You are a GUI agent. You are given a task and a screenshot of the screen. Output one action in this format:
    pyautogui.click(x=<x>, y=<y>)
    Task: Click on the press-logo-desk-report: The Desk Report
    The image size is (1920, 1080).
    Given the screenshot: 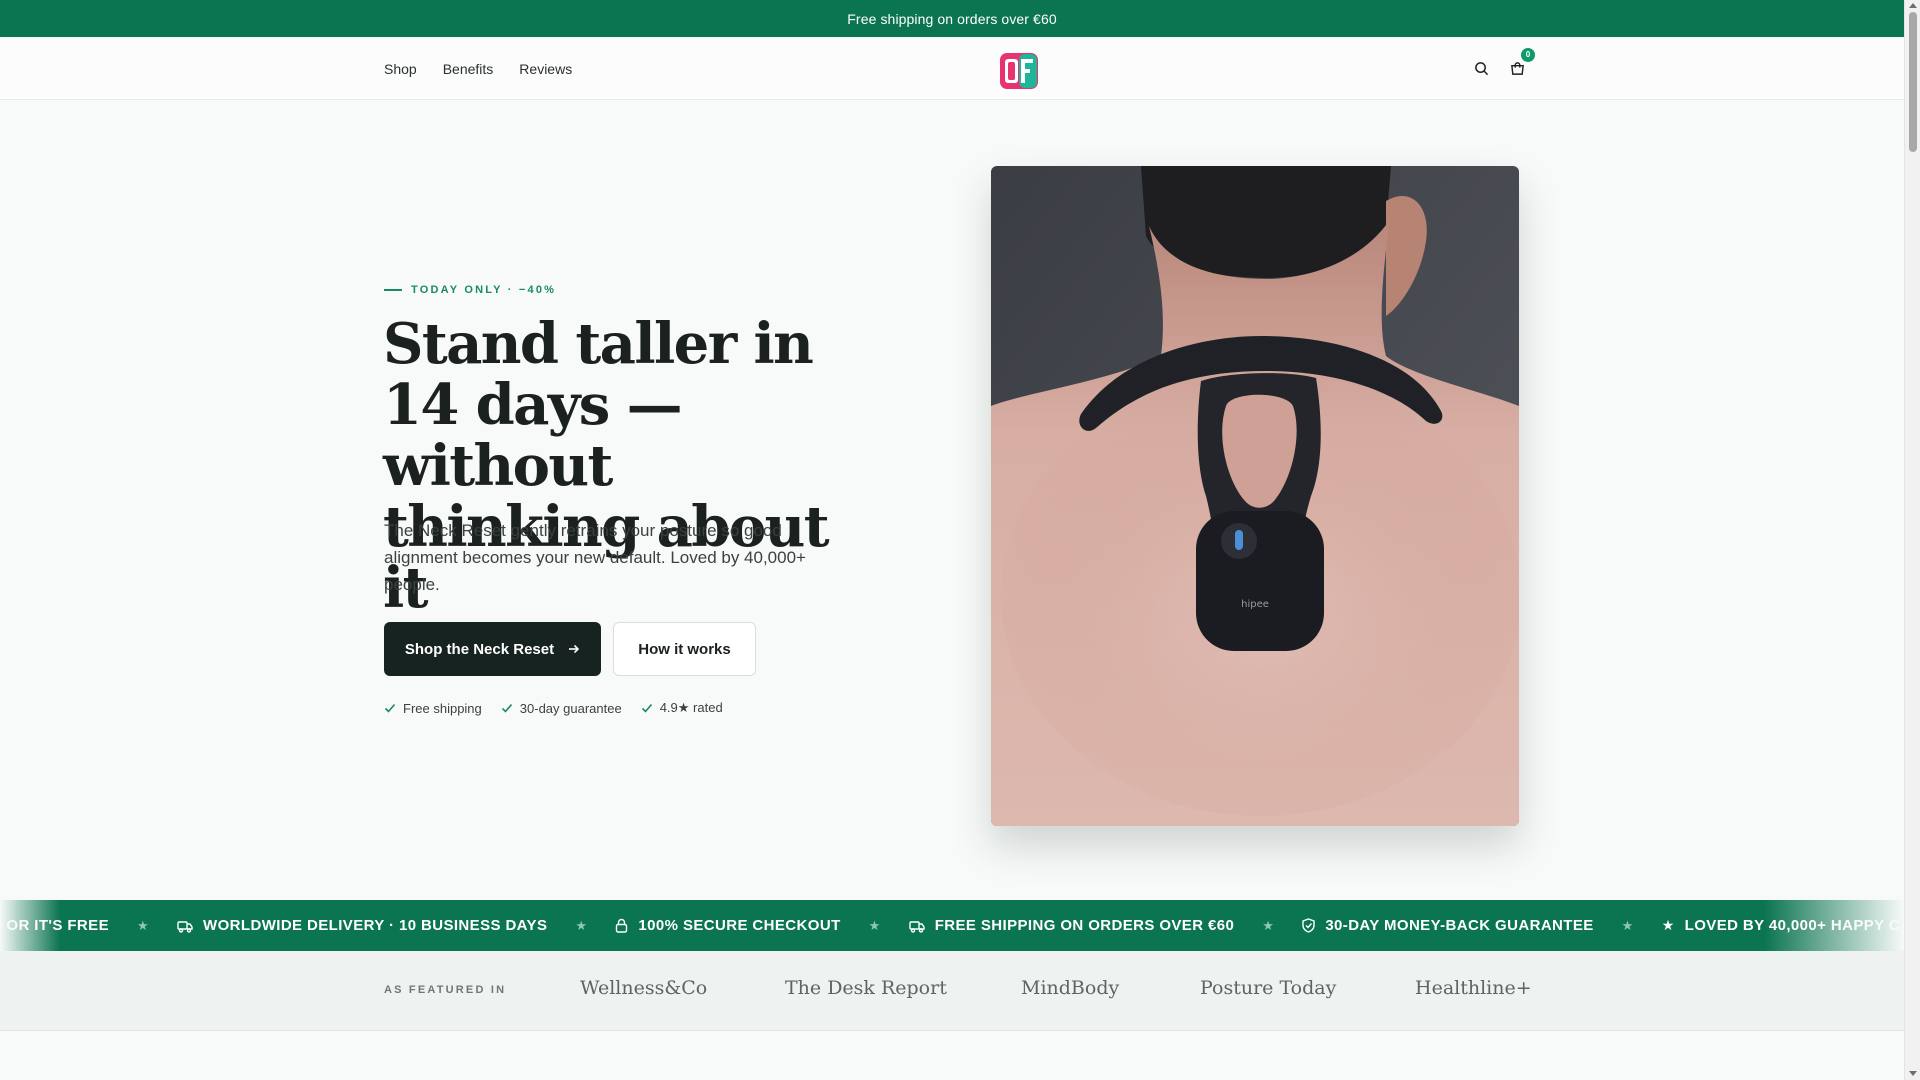 What is the action you would take?
    pyautogui.click(x=866, y=988)
    